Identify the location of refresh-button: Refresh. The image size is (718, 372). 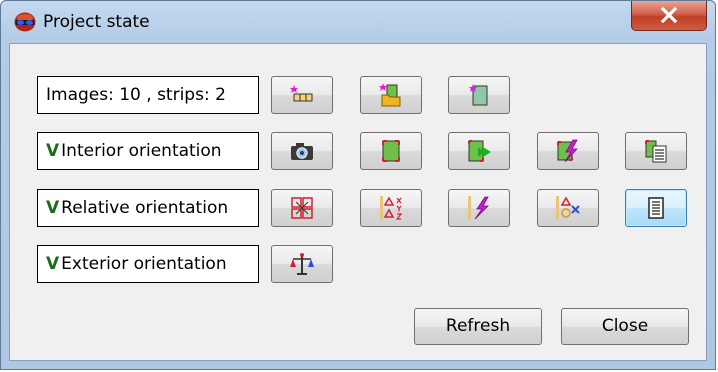
(478, 326).